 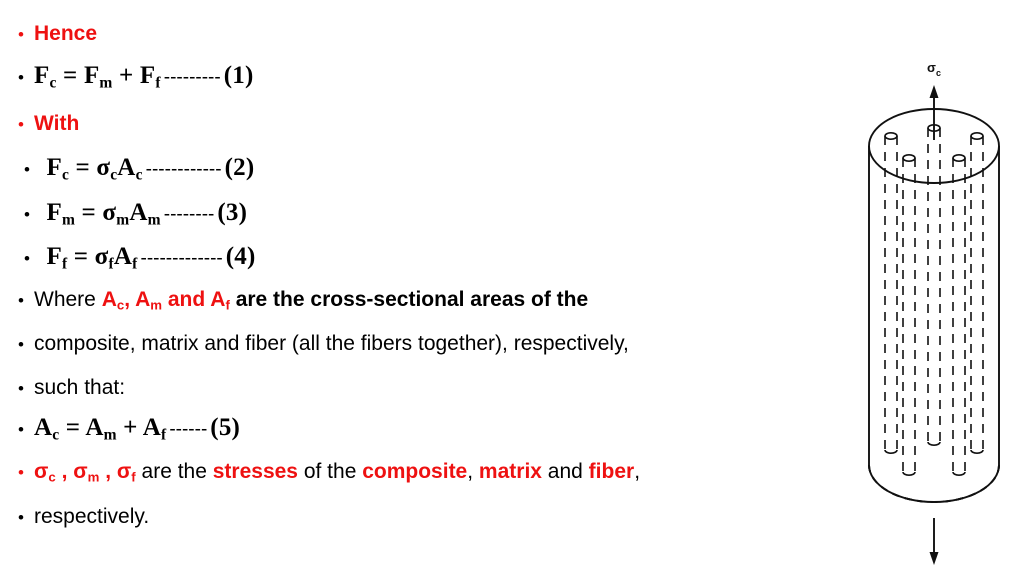 I want to click on stresses-of-the: of the, so click(x=330, y=471).